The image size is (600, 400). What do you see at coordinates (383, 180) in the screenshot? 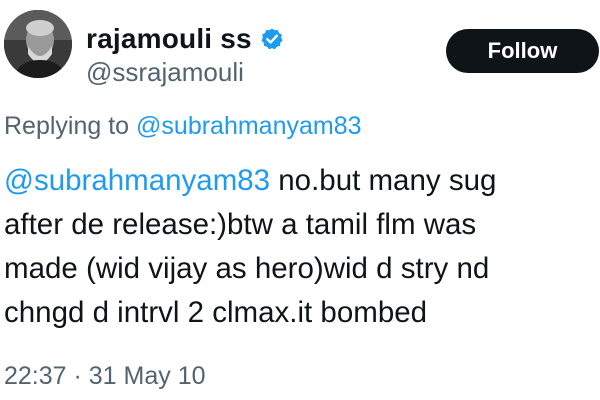
I see `tweet-text-line1: no.but many sug` at bounding box center [383, 180].